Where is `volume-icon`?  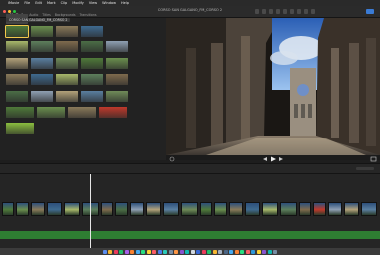 volume-icon is located at coordinates (285, 11).